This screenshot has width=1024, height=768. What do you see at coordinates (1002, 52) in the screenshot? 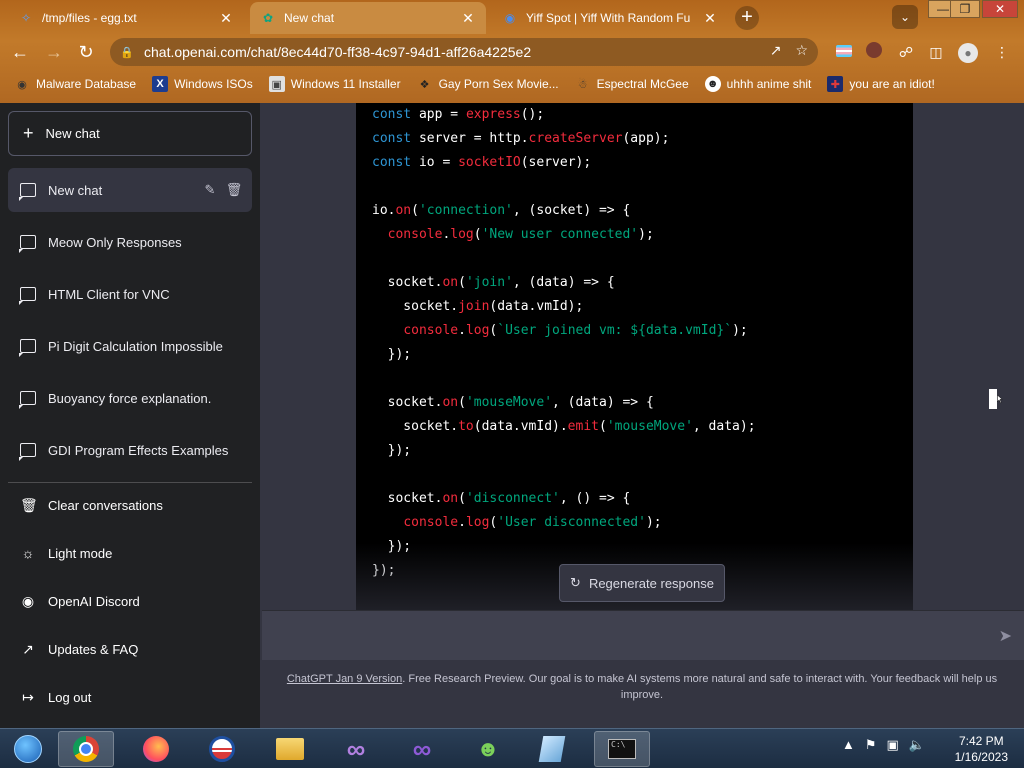
I see `menu-kebab-icon: ⋮` at bounding box center [1002, 52].